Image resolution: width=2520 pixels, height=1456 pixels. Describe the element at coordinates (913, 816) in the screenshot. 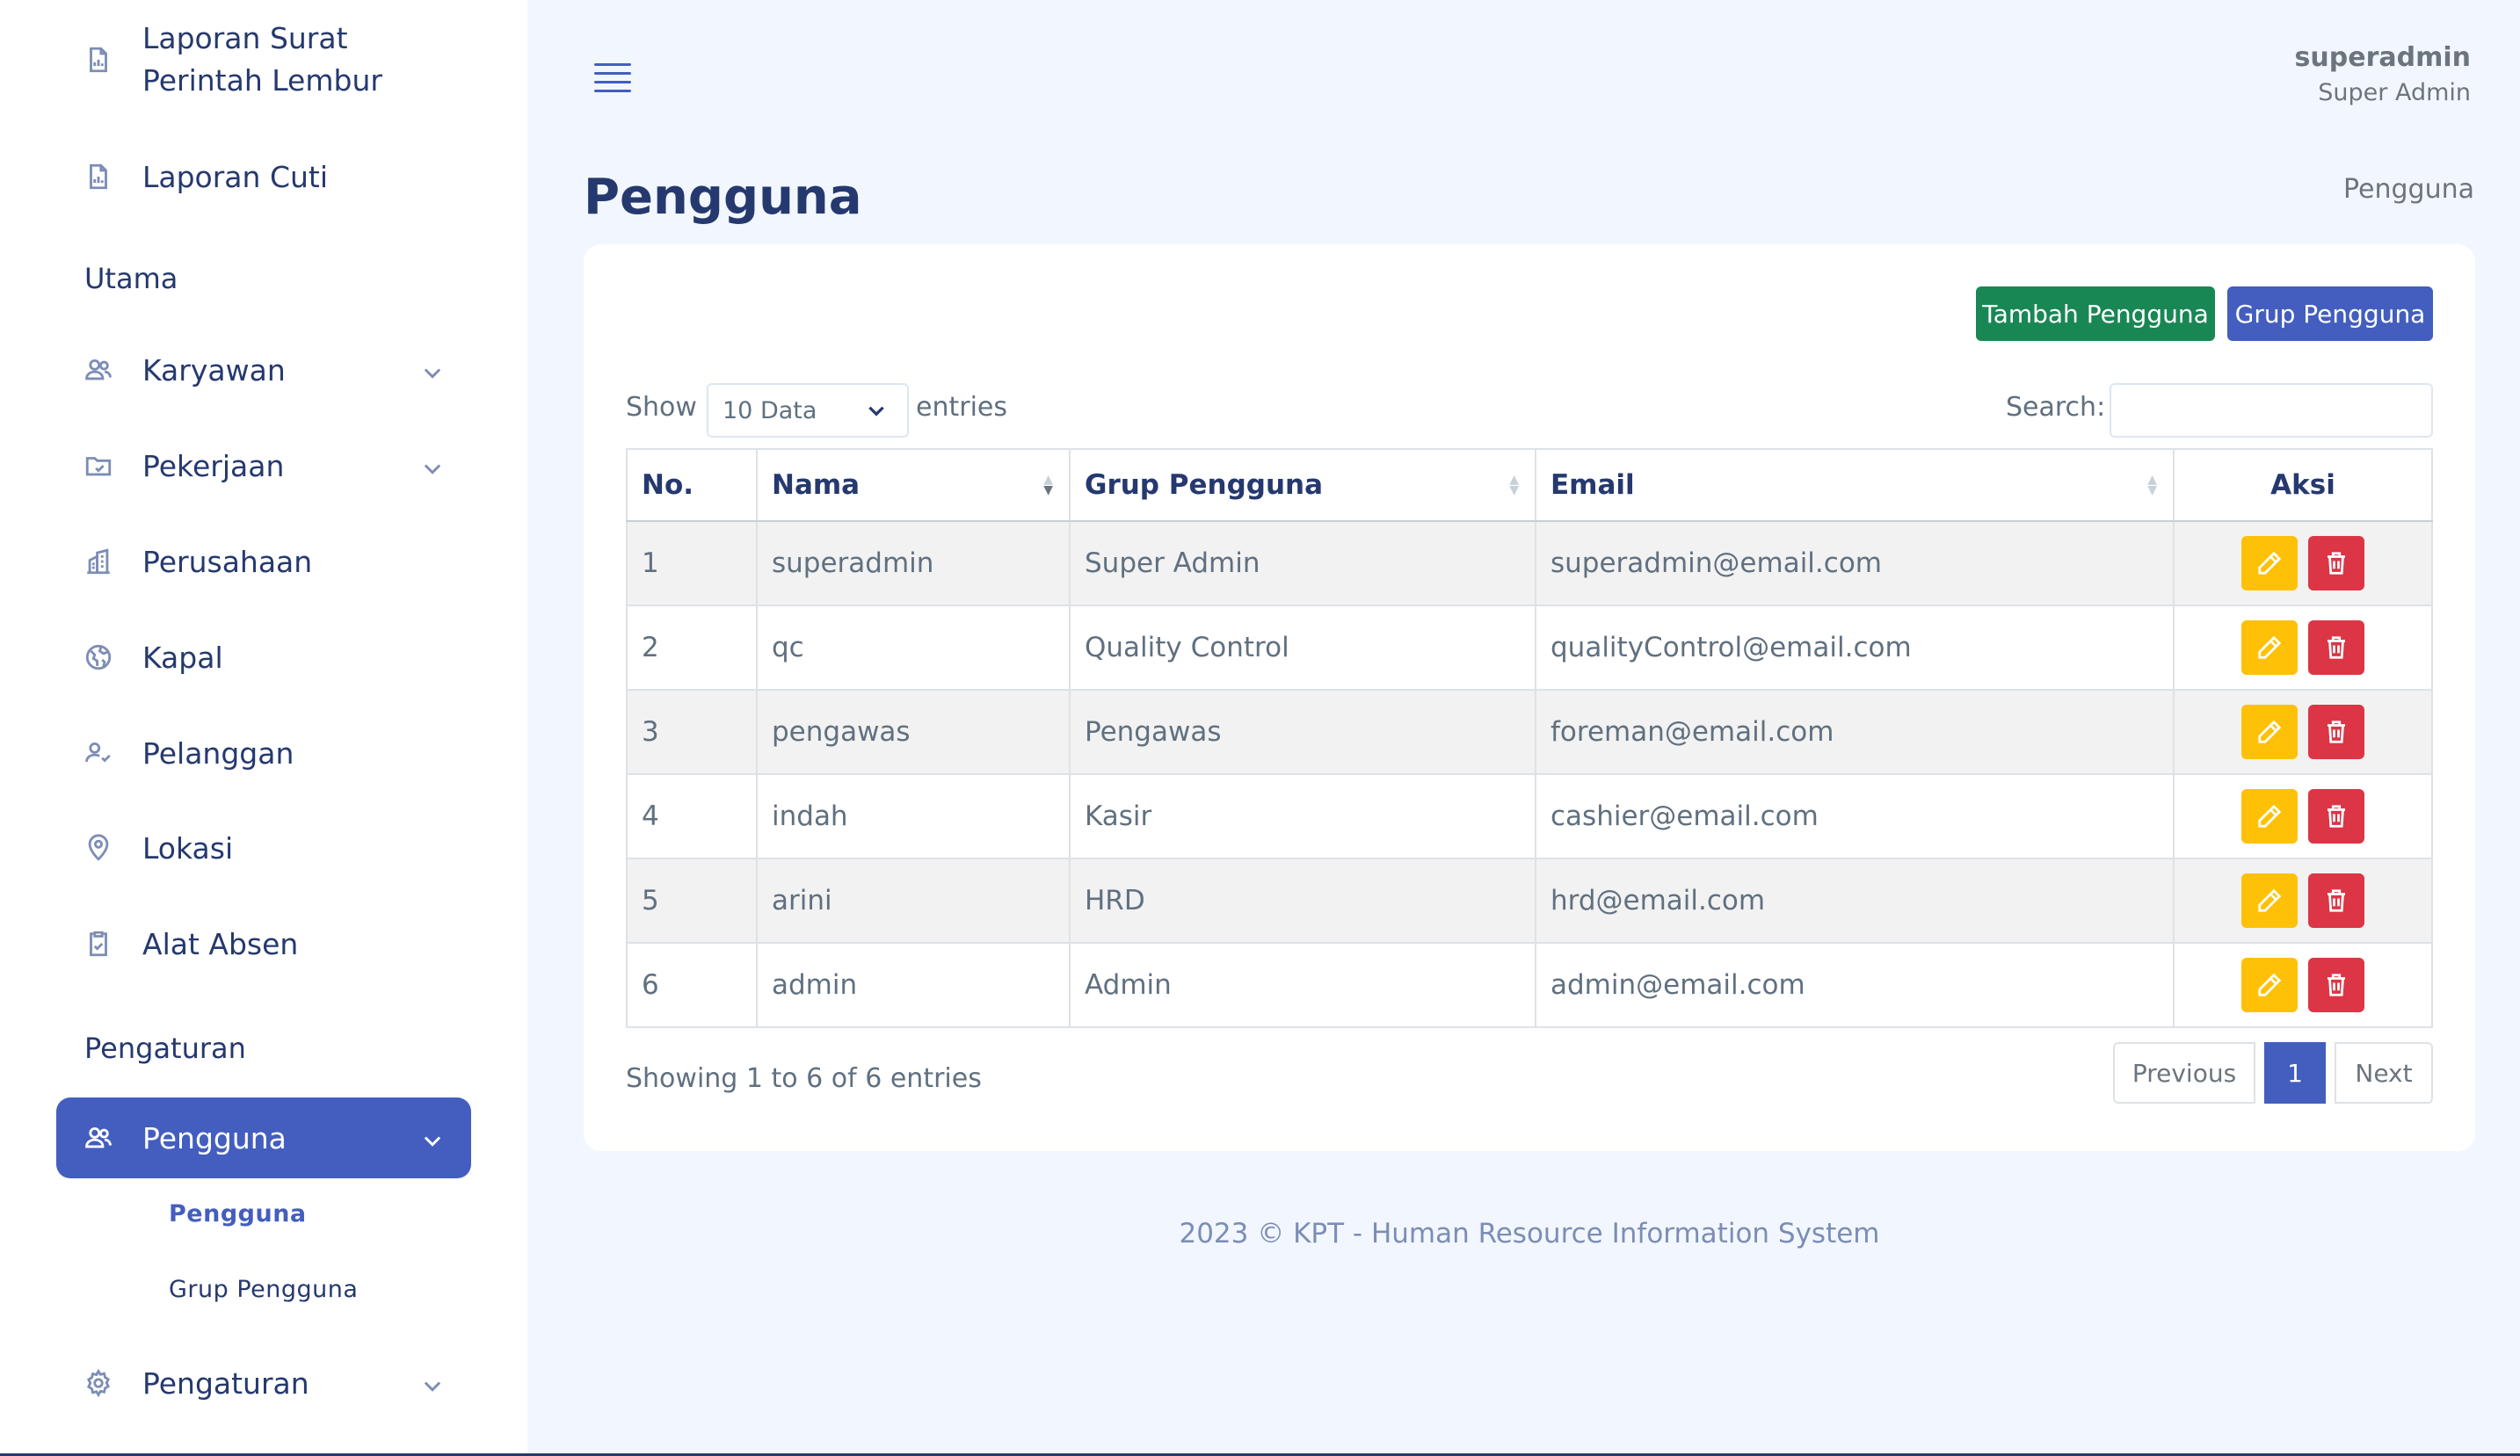

I see `cell-nama: indah` at that location.